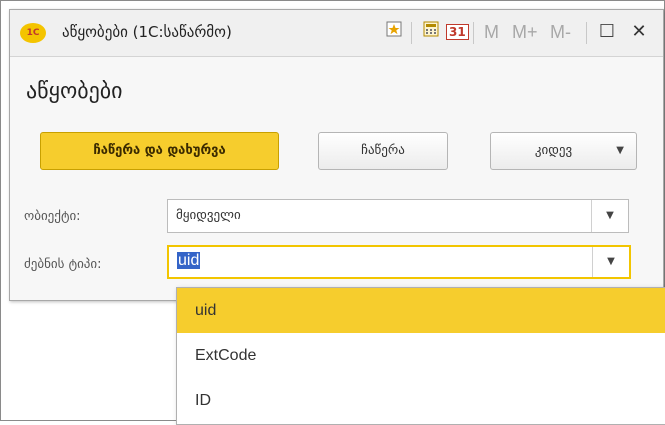  Describe the element at coordinates (394, 32) in the screenshot. I see `bookmark-star-icon` at that location.